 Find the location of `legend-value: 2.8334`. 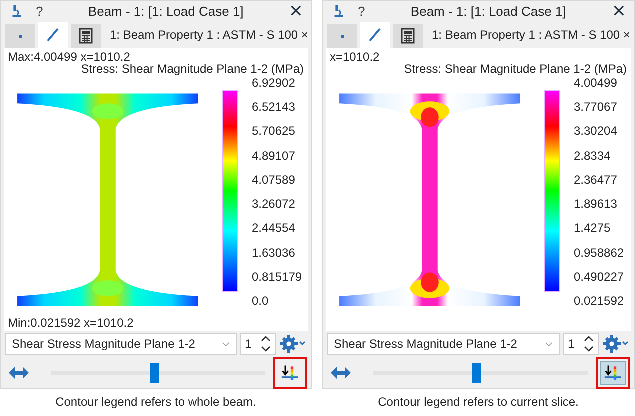

legend-value: 2.8334 is located at coordinates (593, 155).